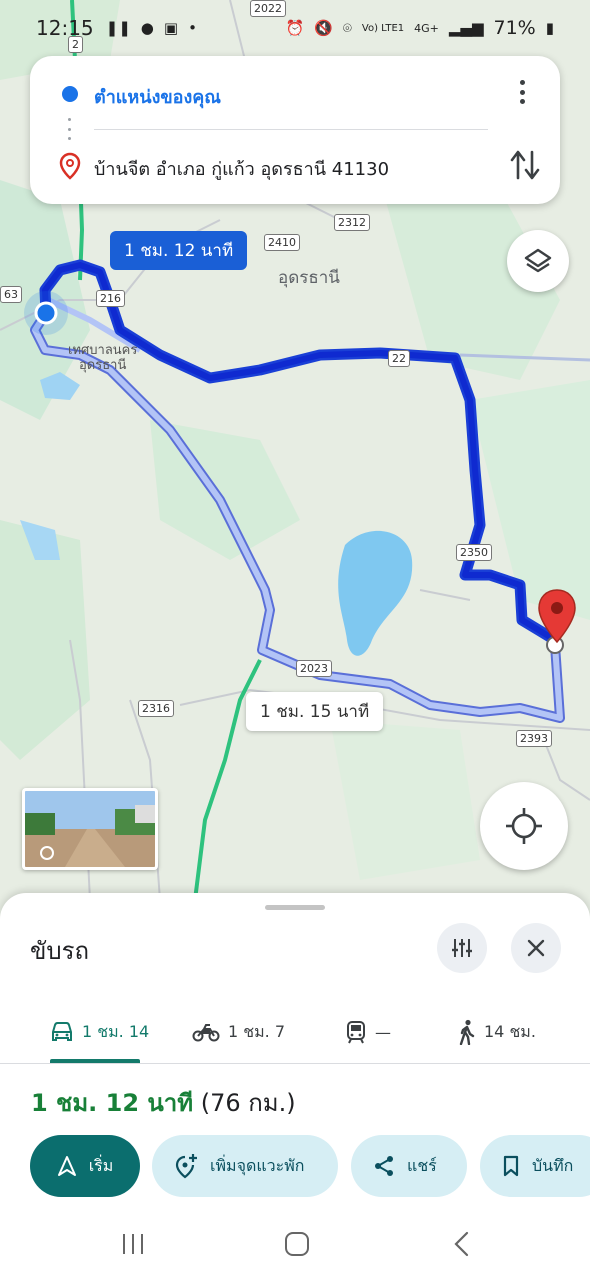  I want to click on route-primary-label: 1 ชม. 12 นาที, so click(179, 250).